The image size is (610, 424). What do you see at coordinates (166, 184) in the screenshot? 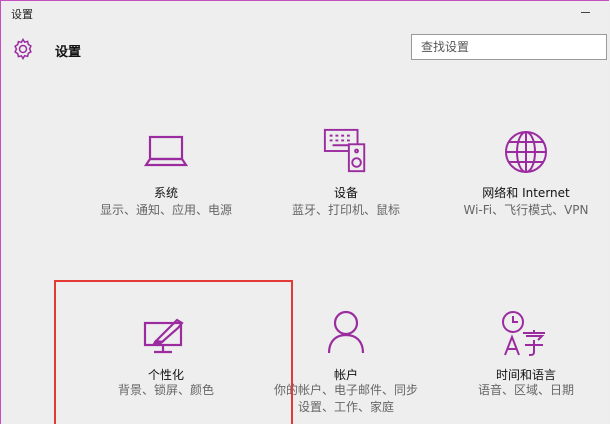
I see `tile-system: 系统 显示、通知、应用、电源` at bounding box center [166, 184].